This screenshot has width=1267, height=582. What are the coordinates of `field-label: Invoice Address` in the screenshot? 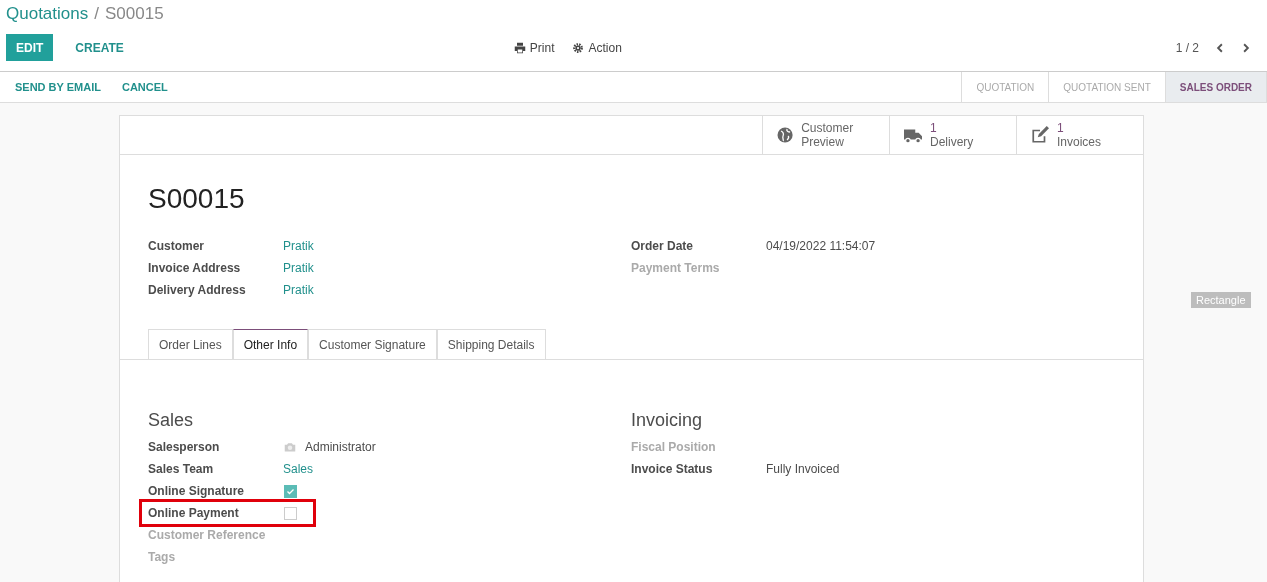 It's located at (195, 268).